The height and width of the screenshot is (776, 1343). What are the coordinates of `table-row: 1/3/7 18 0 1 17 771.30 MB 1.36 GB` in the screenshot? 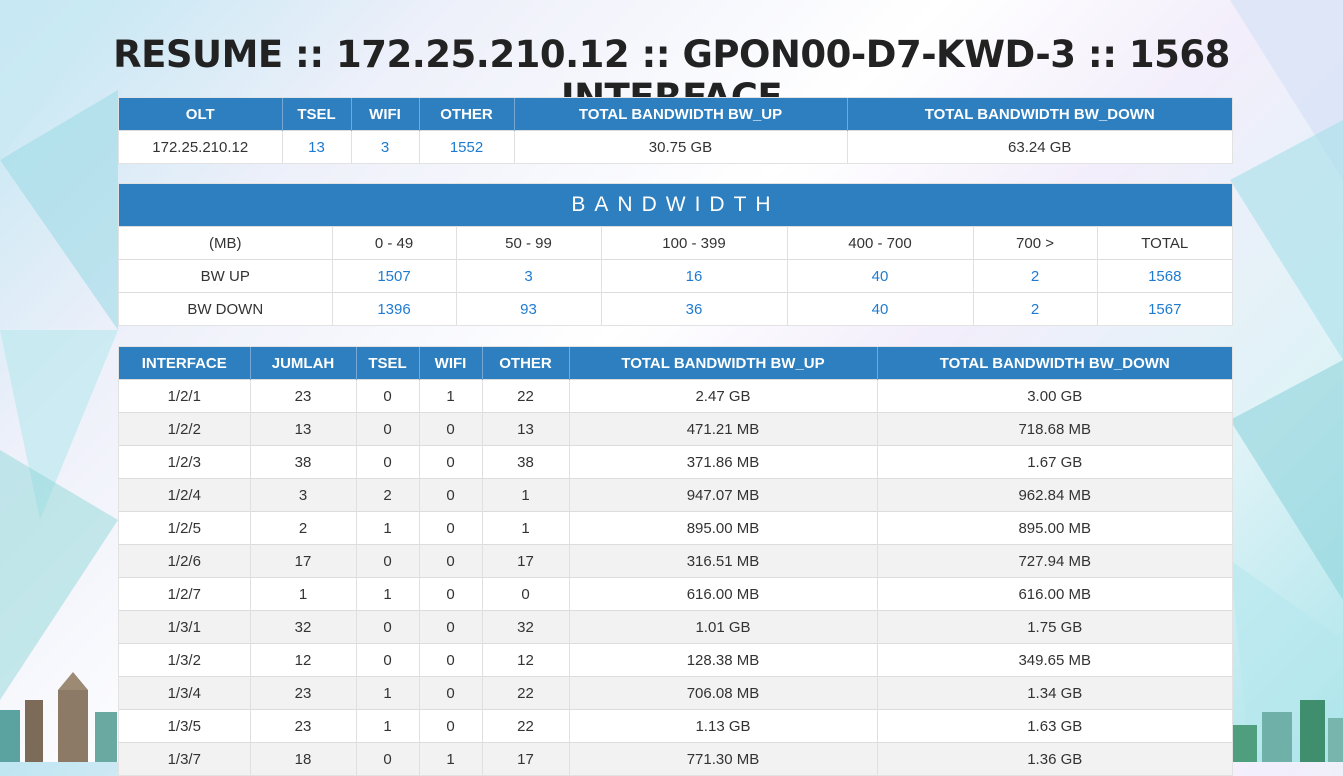 It's located at (675, 758).